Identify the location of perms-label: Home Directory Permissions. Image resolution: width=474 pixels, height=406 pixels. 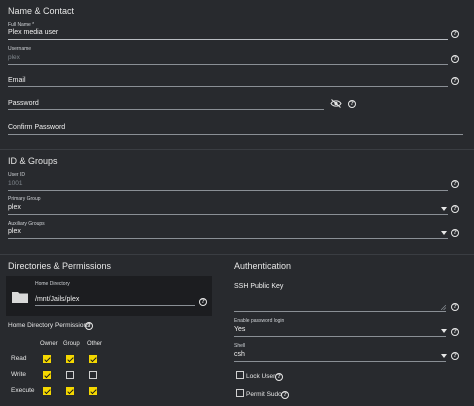
(49, 325).